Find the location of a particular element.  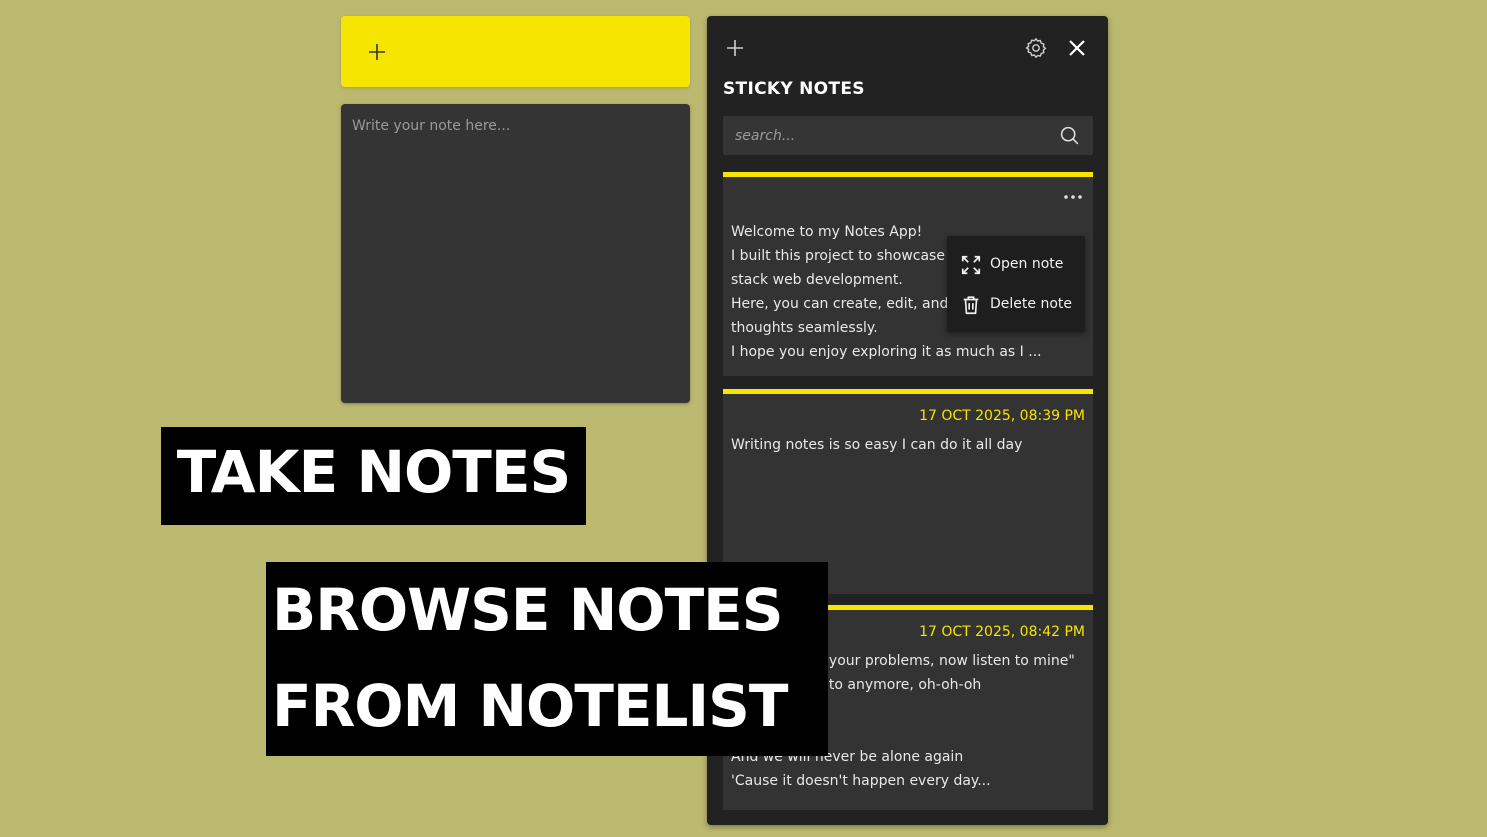

note-context-menu: Open note Delete note is located at coordinates (1016, 284).